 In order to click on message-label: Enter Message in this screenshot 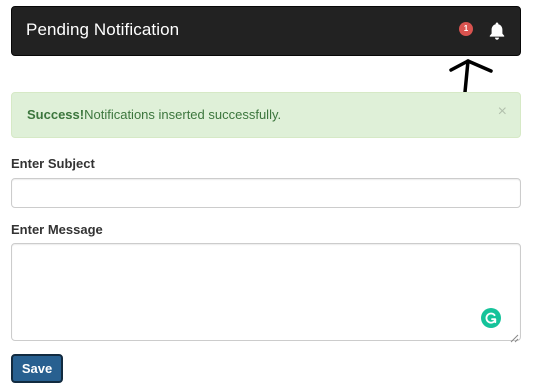, I will do `click(57, 229)`.